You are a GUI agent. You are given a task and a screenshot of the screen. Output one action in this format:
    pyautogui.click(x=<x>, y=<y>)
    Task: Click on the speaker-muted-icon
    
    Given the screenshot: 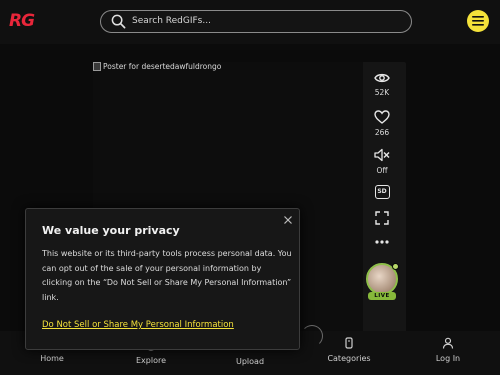 What is the action you would take?
    pyautogui.click(x=382, y=155)
    